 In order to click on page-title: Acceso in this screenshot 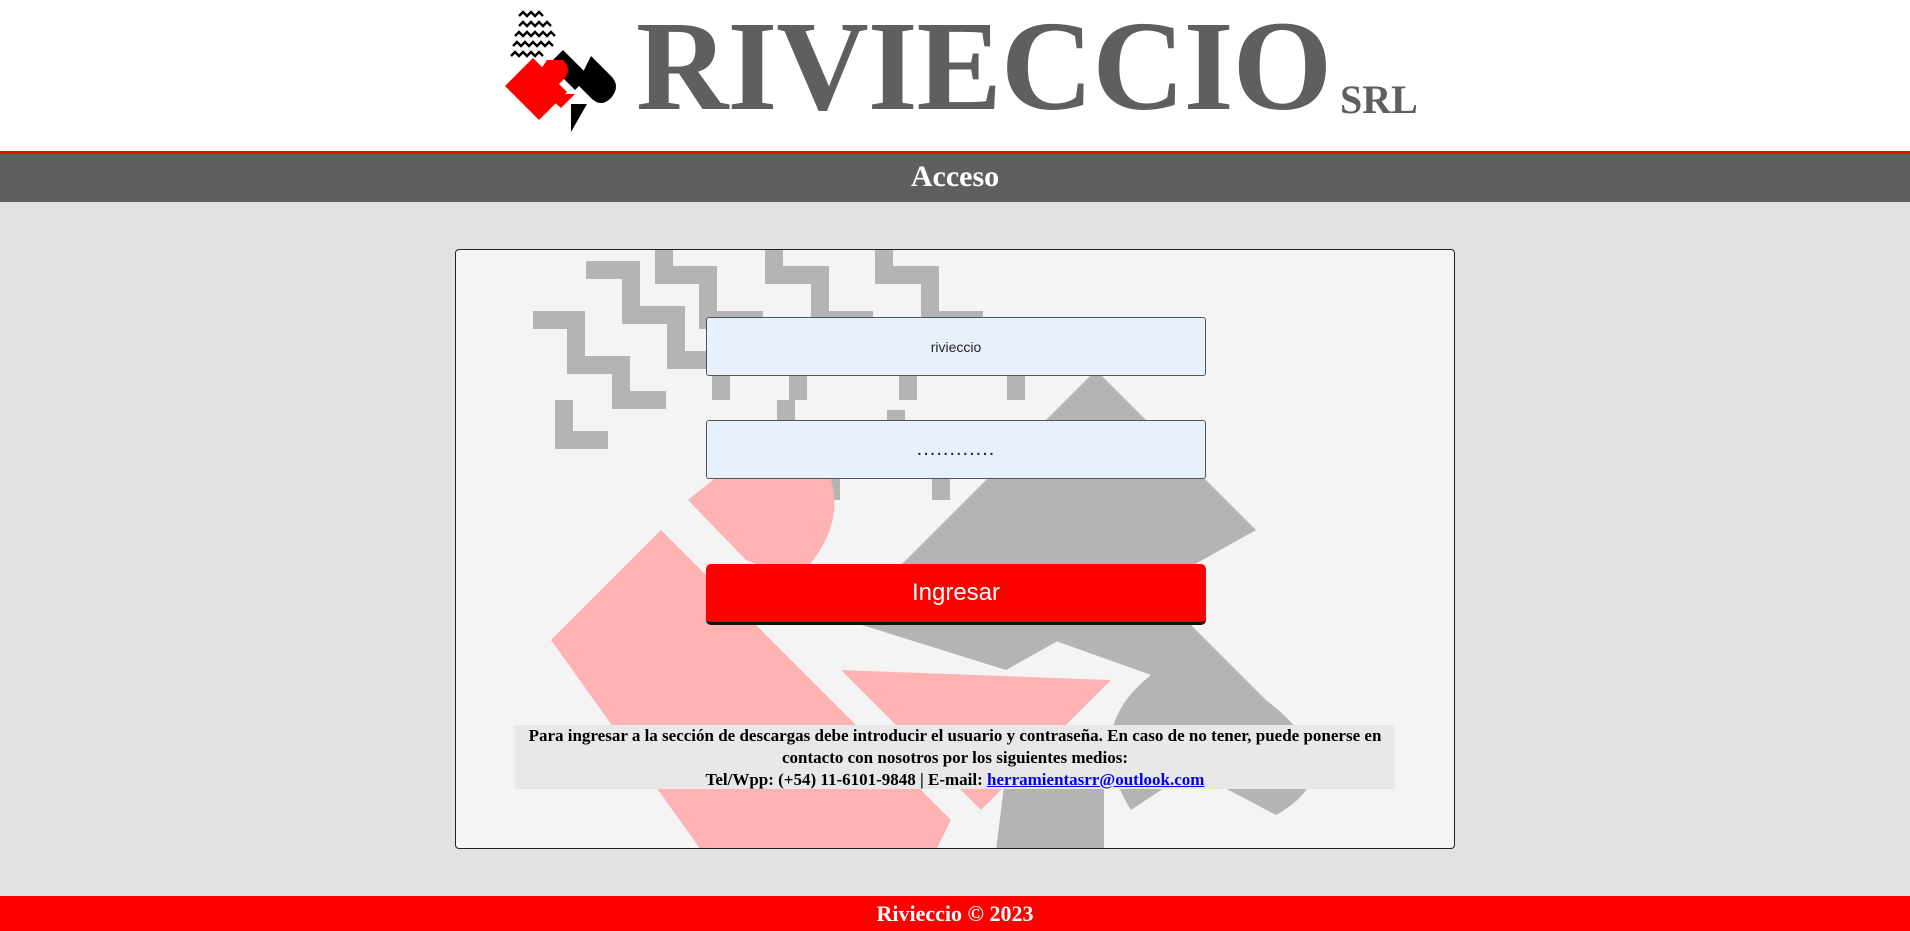, I will do `click(955, 176)`.